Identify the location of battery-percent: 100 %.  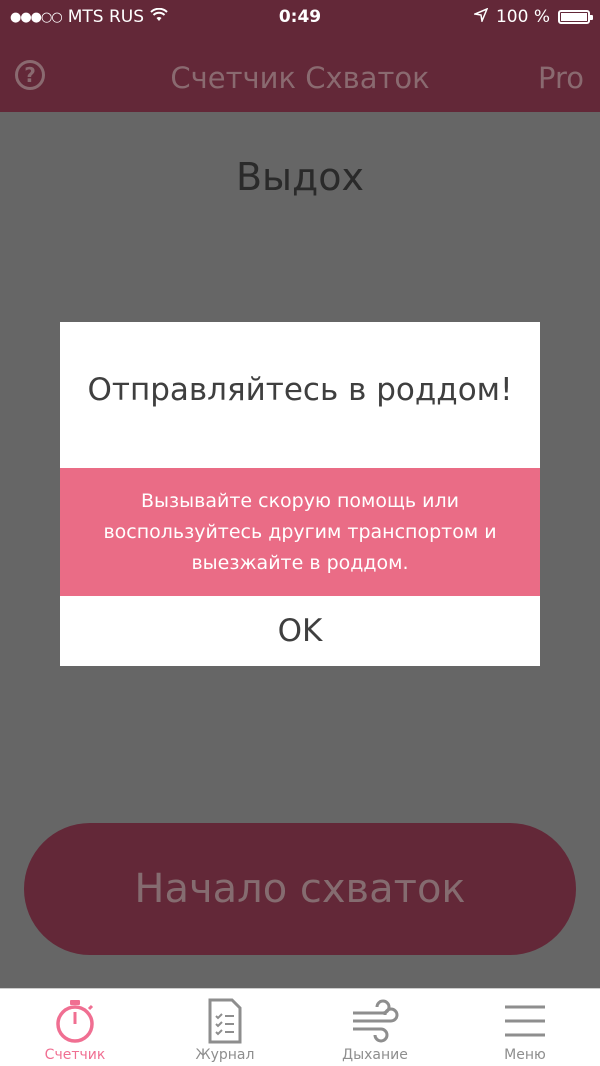
(522, 17).